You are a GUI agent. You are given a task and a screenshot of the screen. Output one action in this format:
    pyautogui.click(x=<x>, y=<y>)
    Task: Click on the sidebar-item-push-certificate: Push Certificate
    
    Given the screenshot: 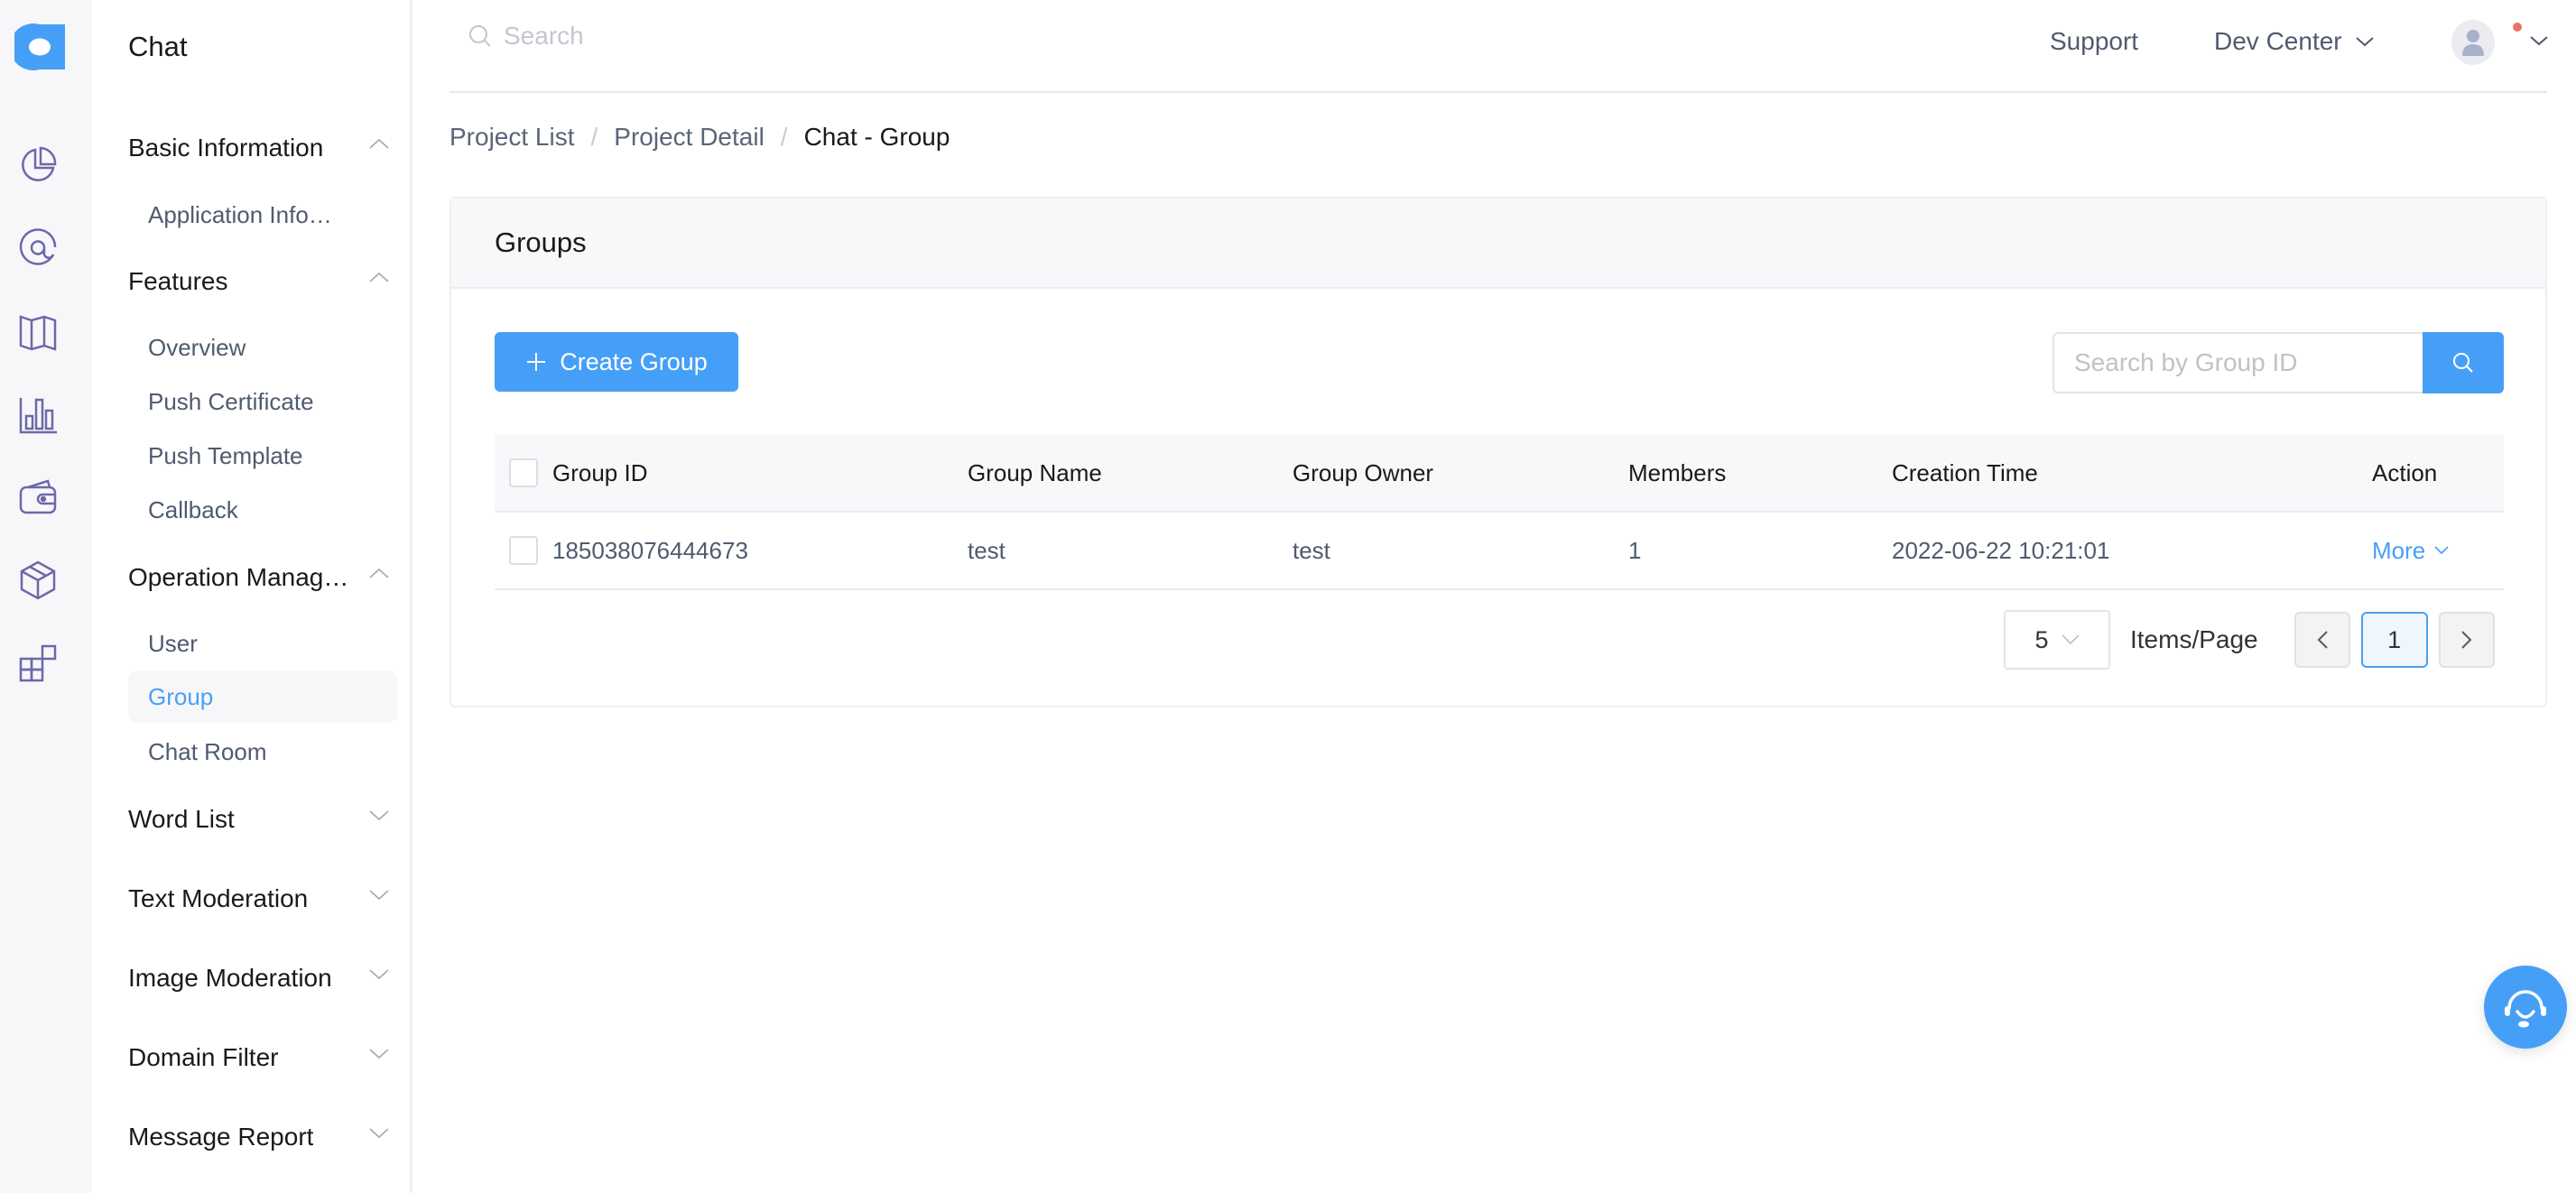 What is the action you would take?
    pyautogui.click(x=262, y=401)
    